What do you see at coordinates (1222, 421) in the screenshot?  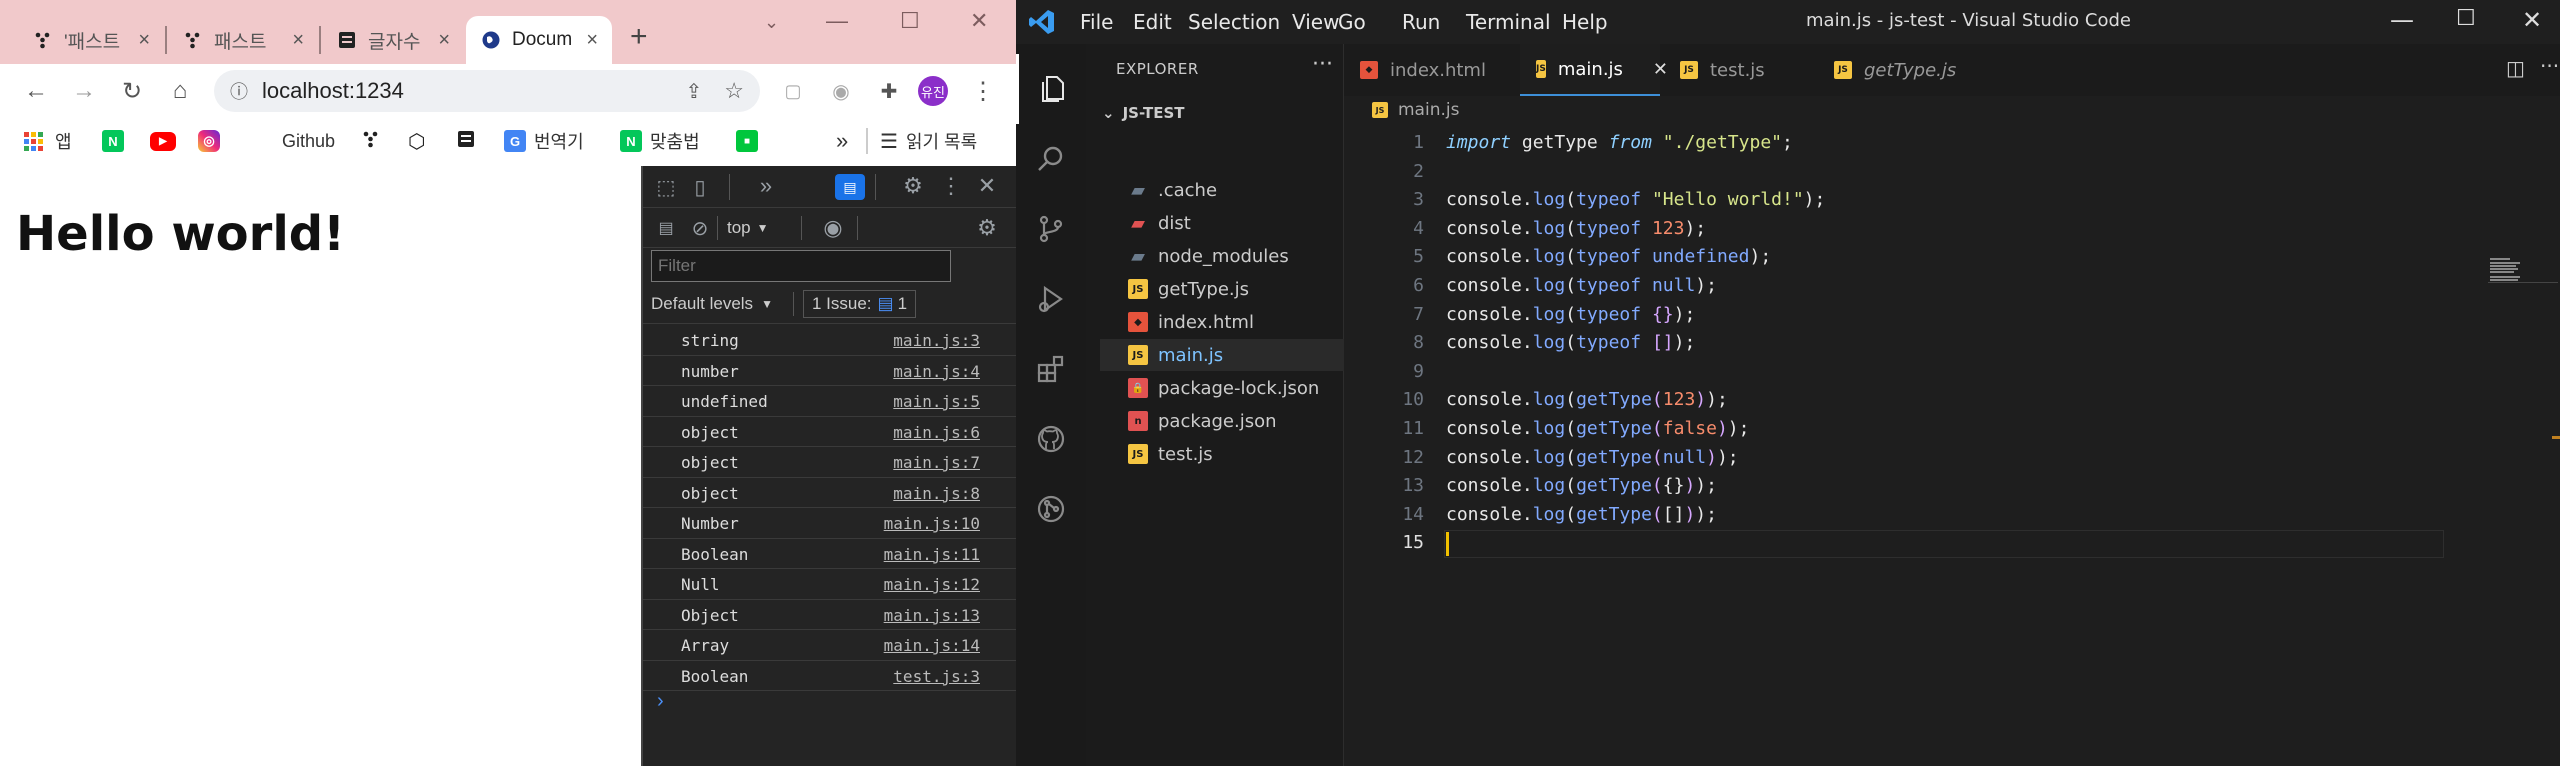 I see `file-item: n package.json` at bounding box center [1222, 421].